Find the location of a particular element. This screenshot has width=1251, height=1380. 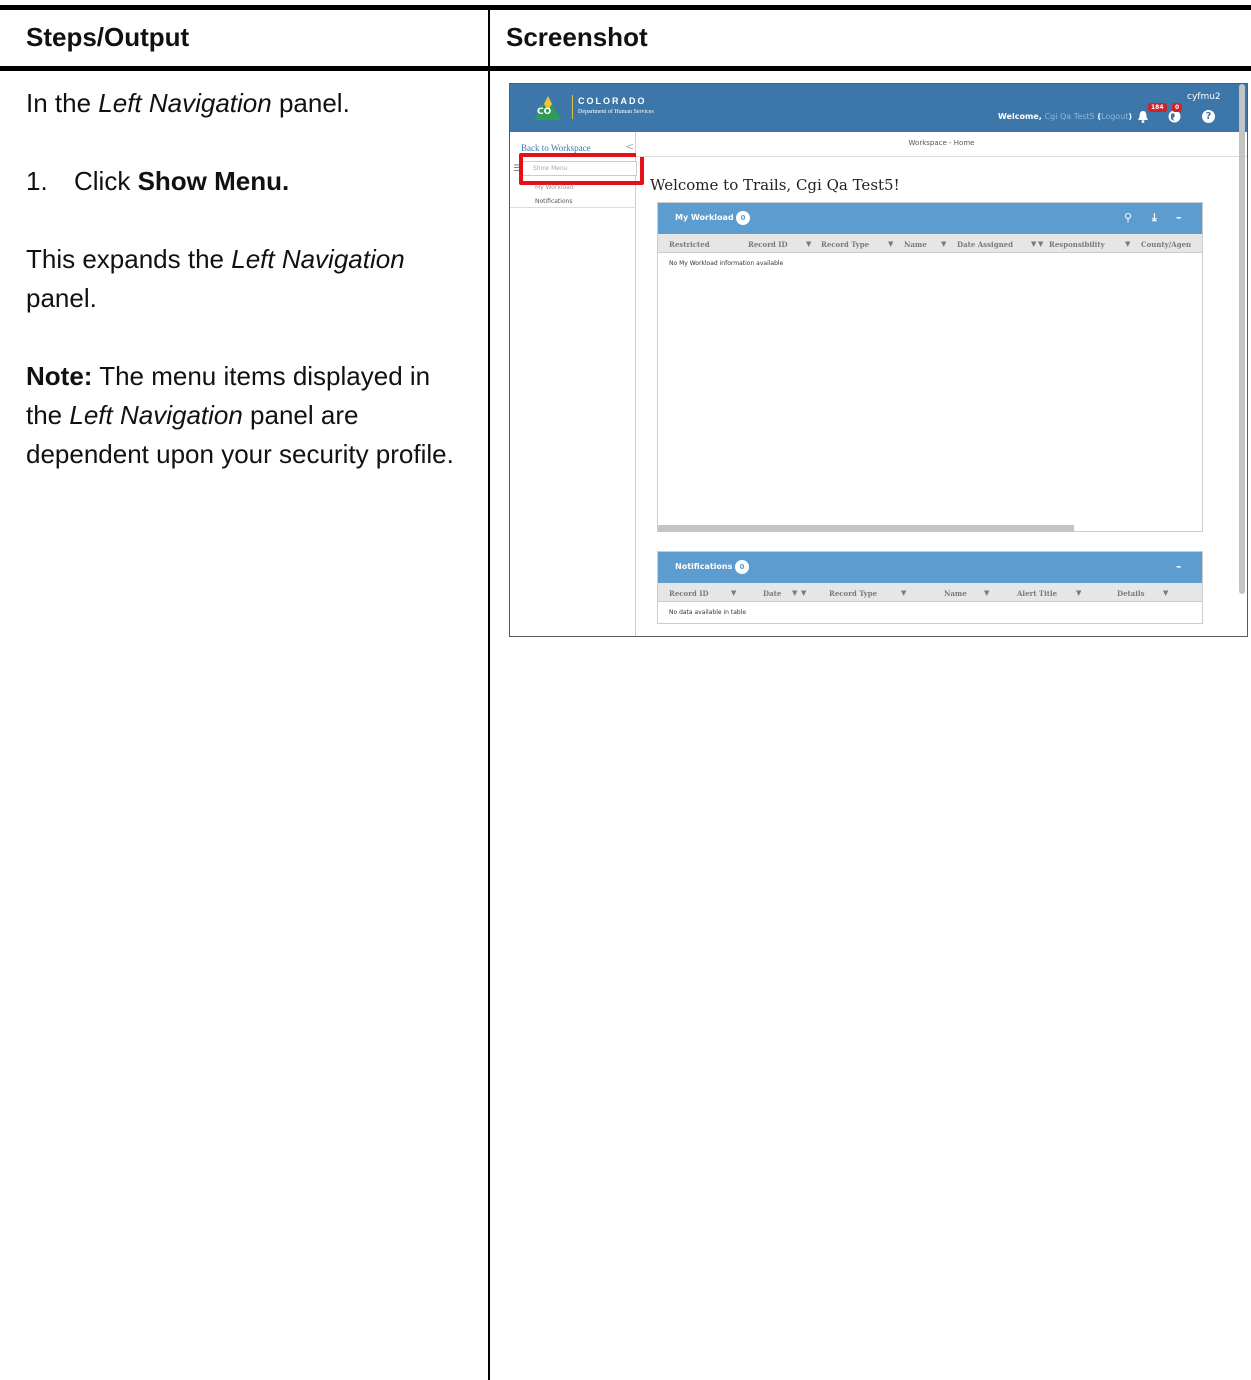

notifications-empty-message: No data available in table is located at coordinates (708, 612).